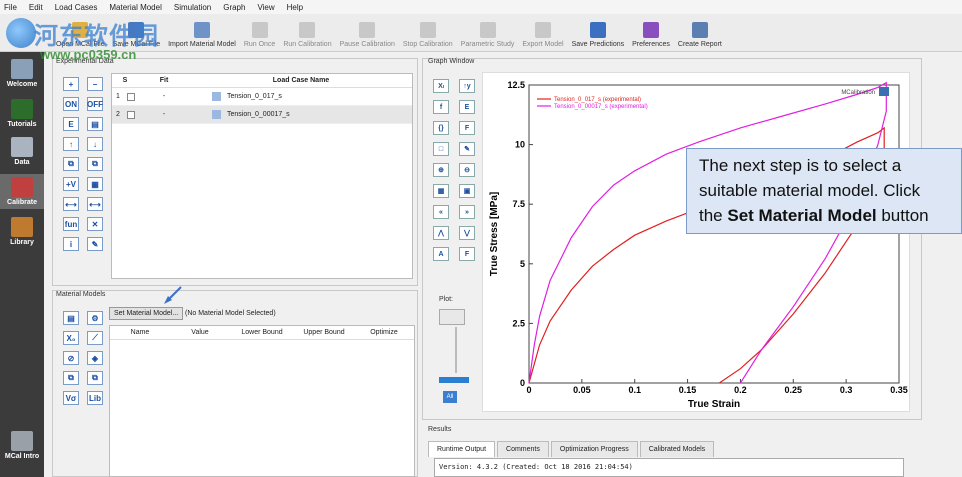 The width and height of the screenshot is (962, 477). What do you see at coordinates (95, 184) in the screenshot?
I see `exp-buttons-btn-11: ▦` at bounding box center [95, 184].